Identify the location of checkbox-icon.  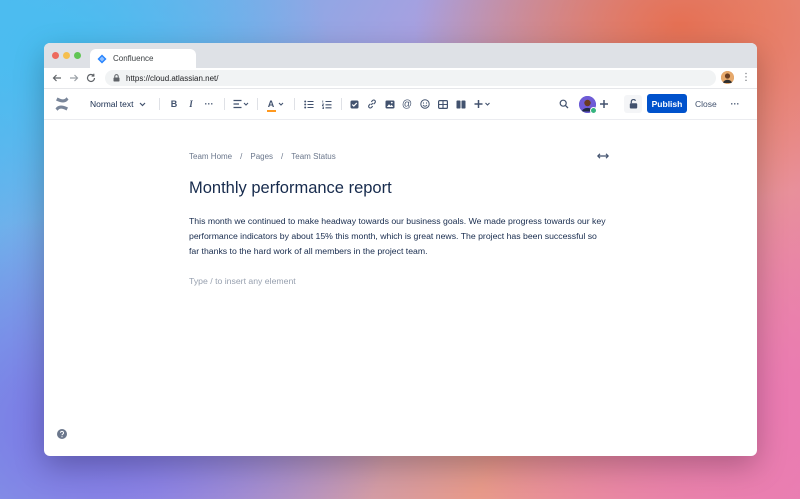
(354, 104).